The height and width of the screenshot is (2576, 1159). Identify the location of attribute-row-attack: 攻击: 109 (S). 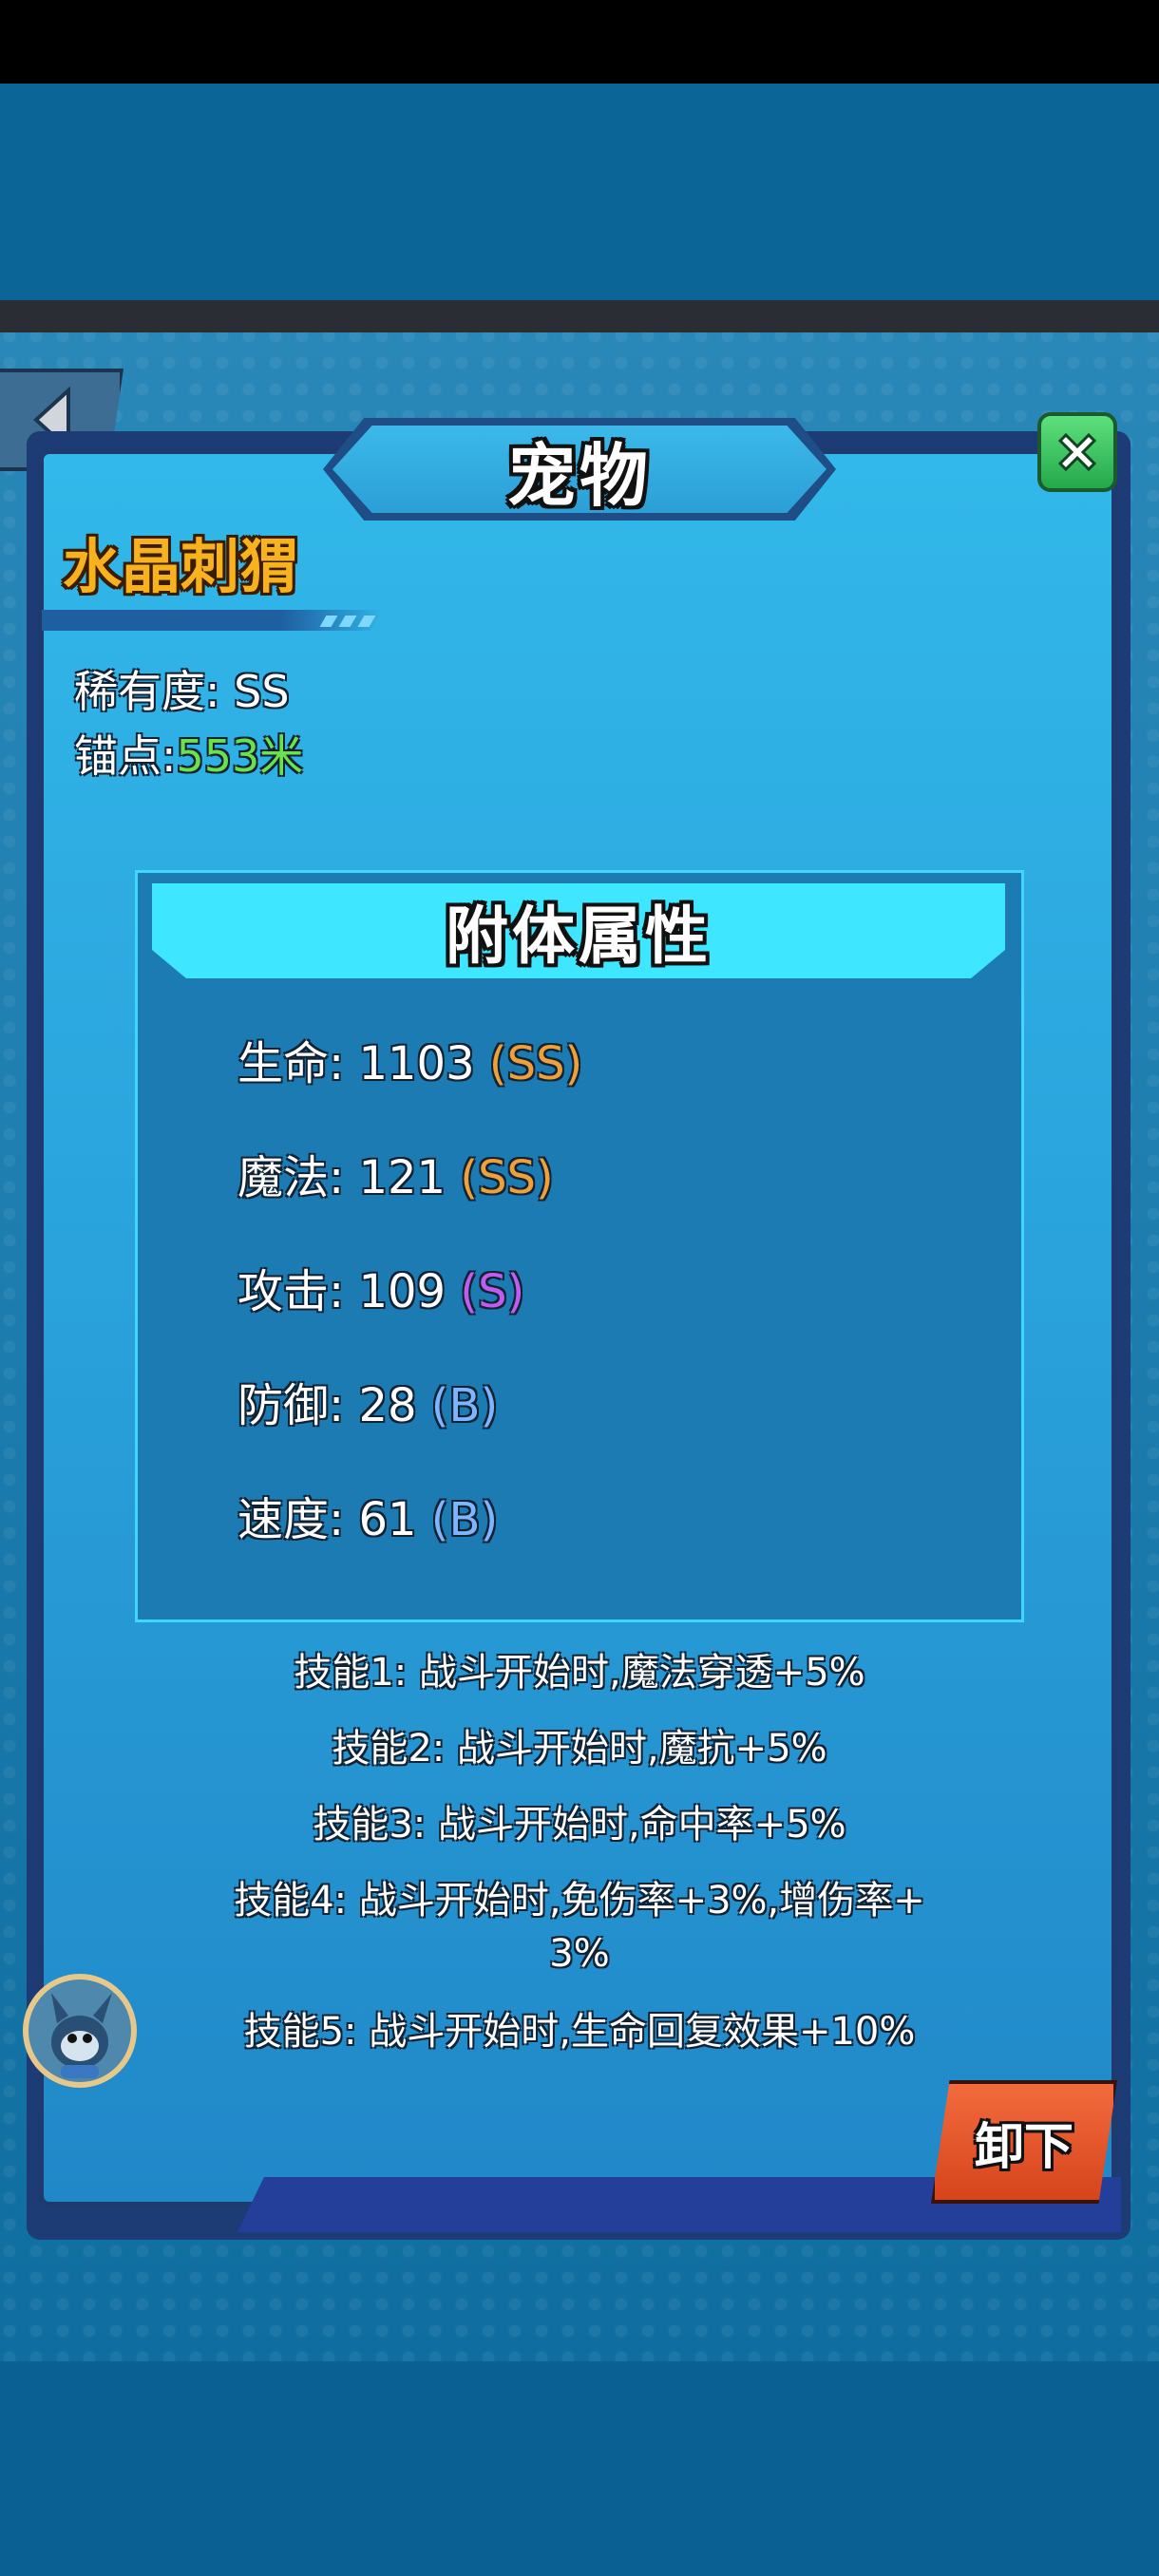
(381, 1287).